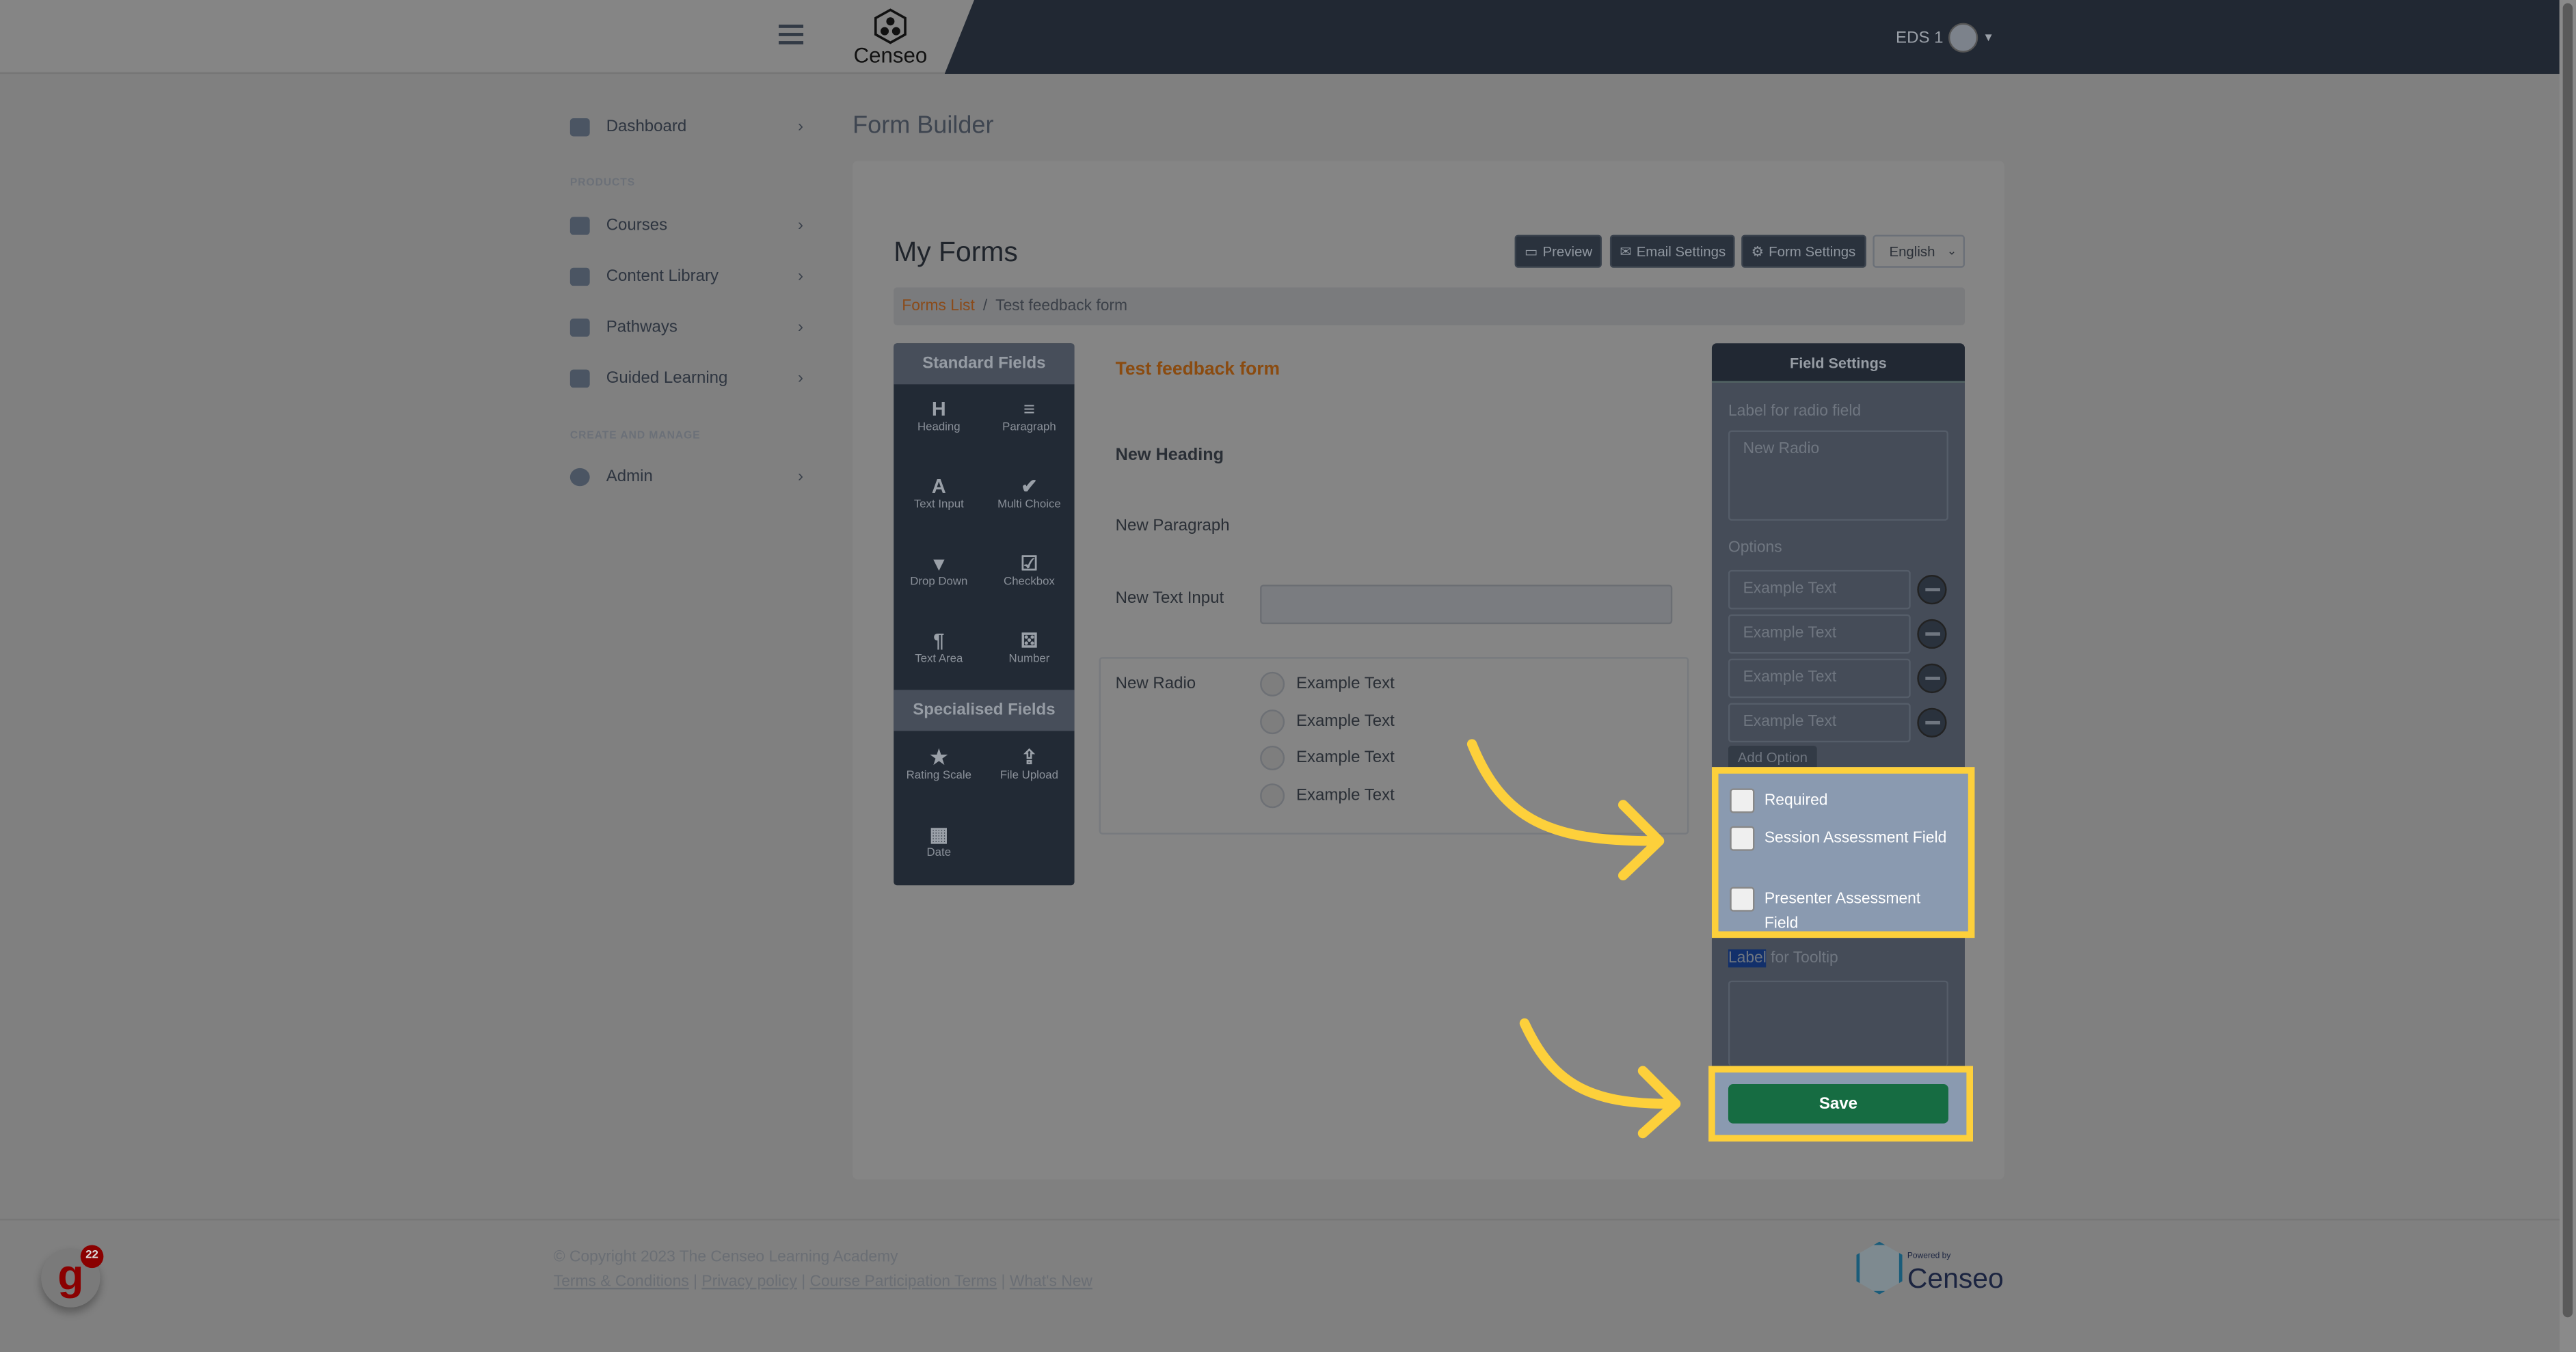 This screenshot has width=2576, height=1352. Describe the element at coordinates (749, 1281) in the screenshot. I see `privacy-link: Privacy policy` at that location.